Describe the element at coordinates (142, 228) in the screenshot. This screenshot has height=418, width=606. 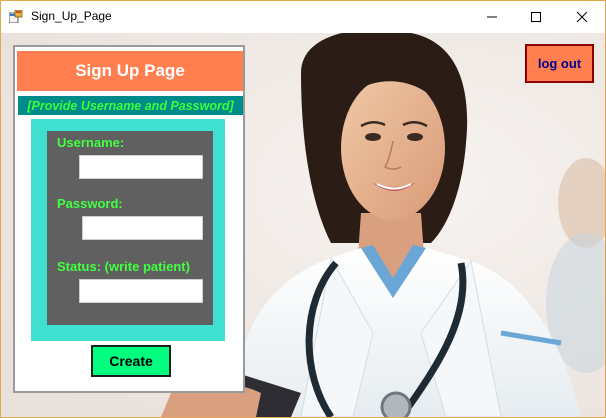
I see `password-field` at that location.